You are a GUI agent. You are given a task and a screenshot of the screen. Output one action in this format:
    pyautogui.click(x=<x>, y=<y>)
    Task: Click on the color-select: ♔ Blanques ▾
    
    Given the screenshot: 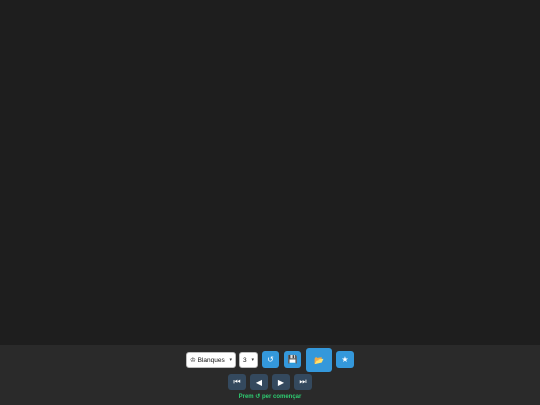 What is the action you would take?
    pyautogui.click(x=211, y=360)
    